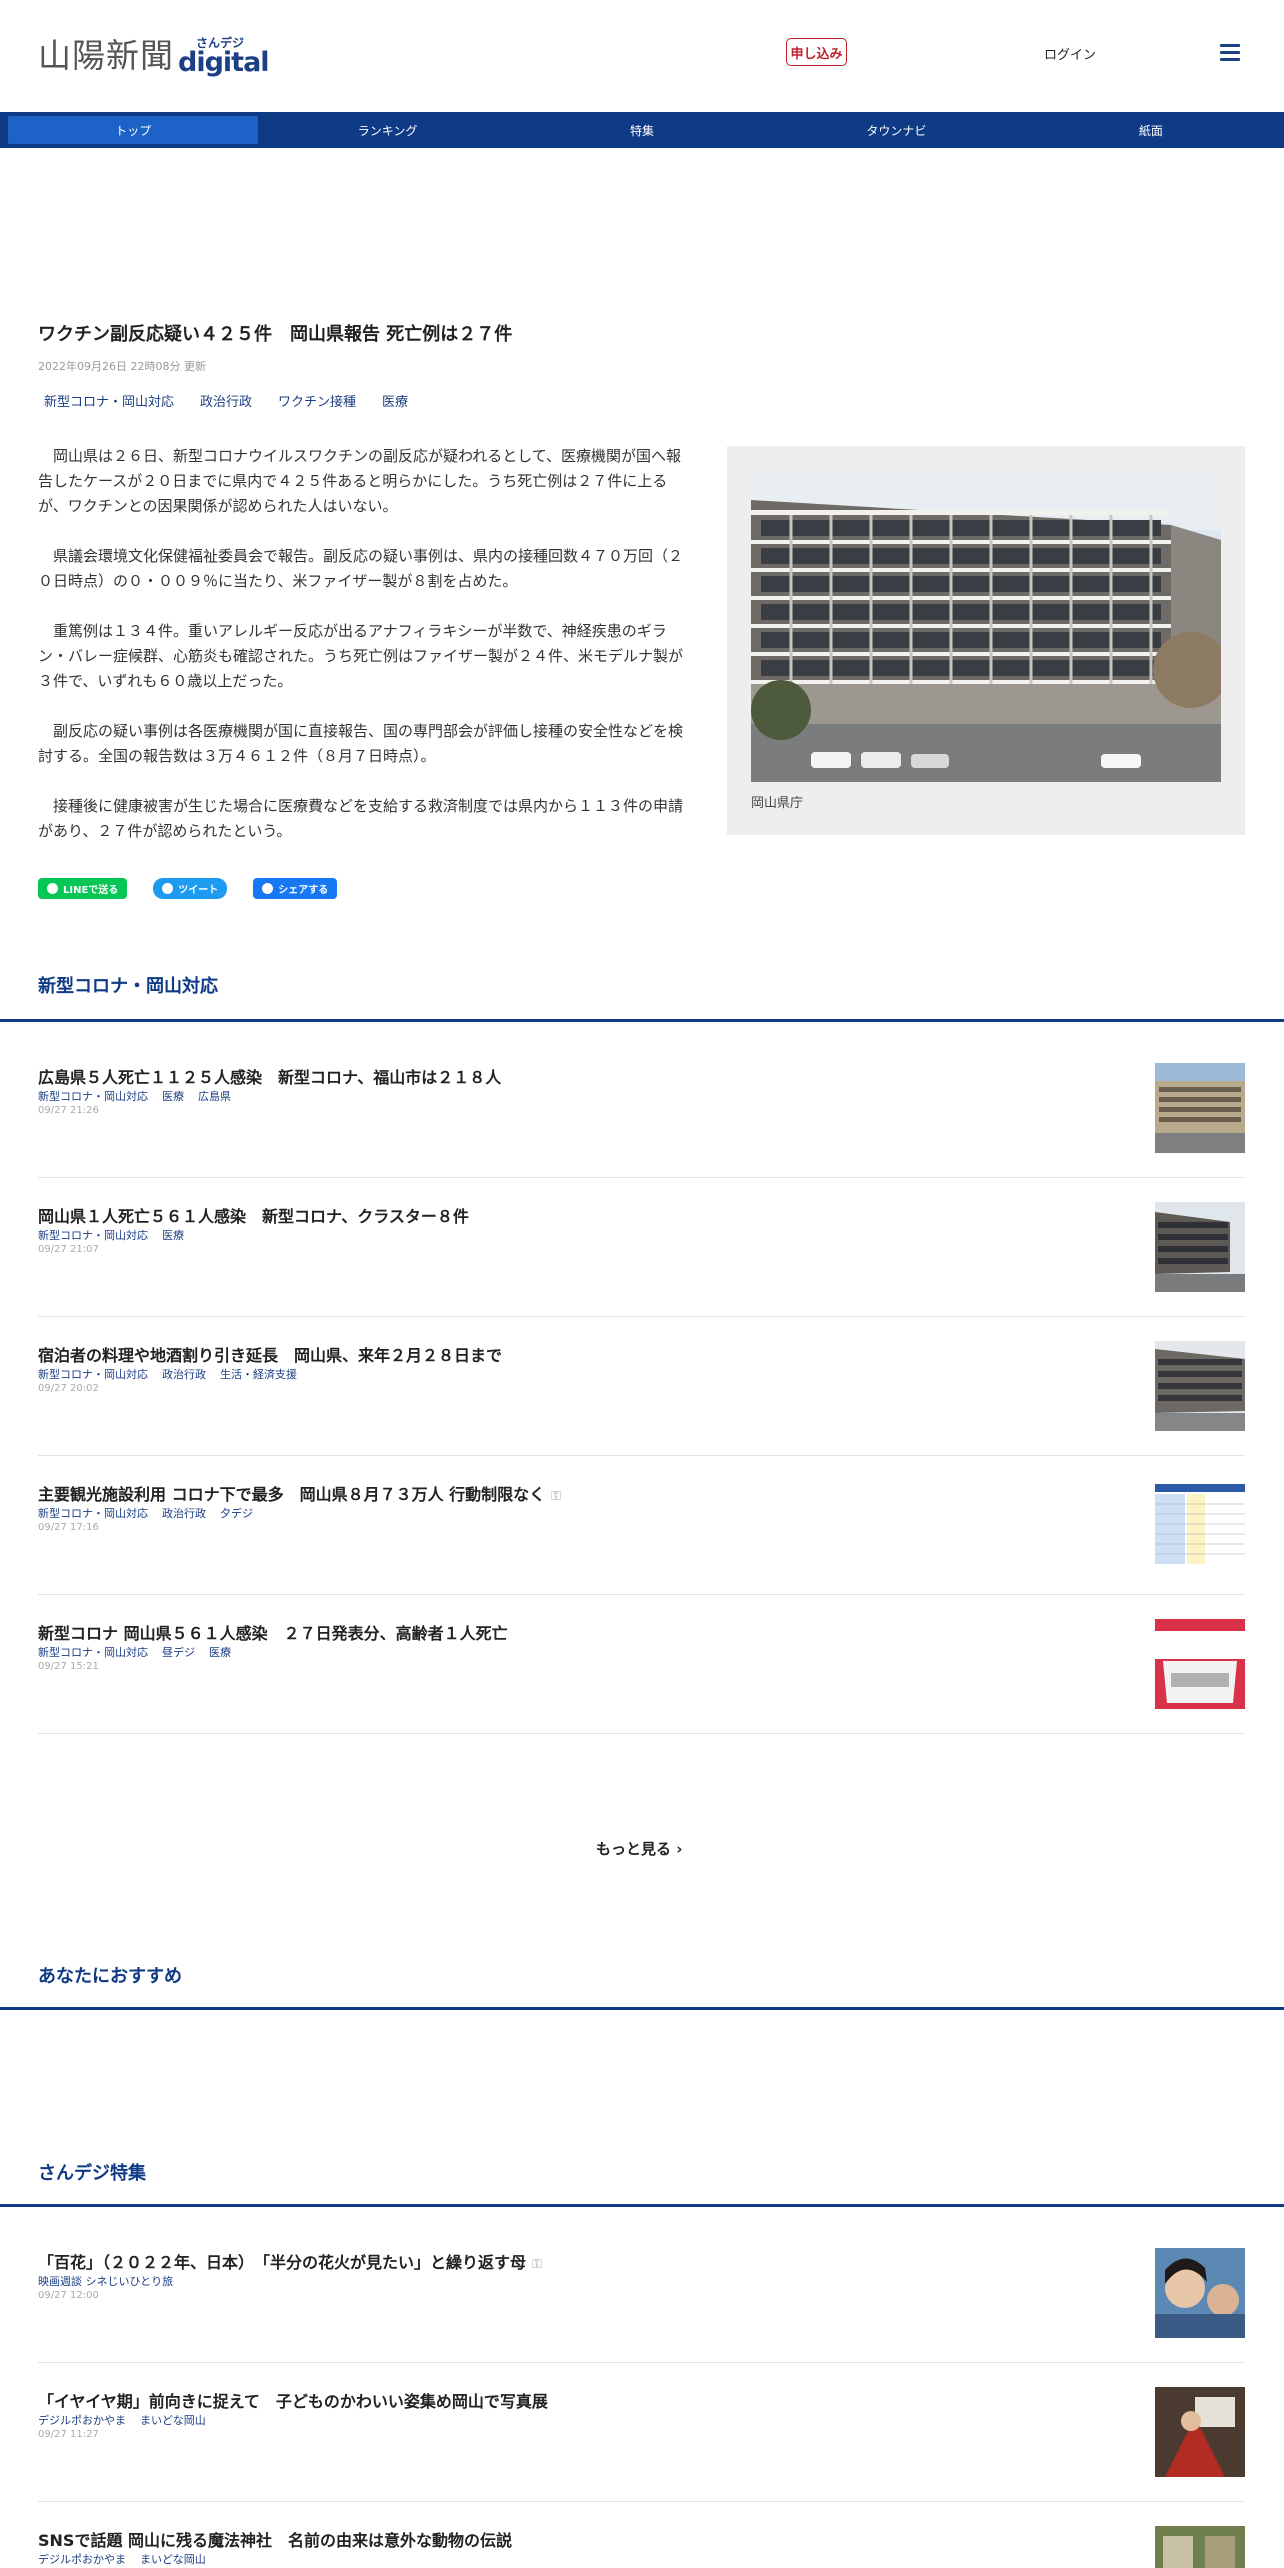 The image size is (1284, 2568). I want to click on share-buttons: LINEで送る ツイート シェアする, so click(188, 888).